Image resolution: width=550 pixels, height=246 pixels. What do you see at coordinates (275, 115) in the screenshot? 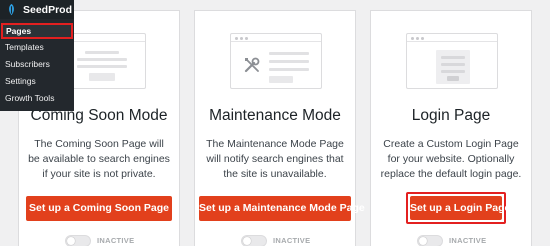
I see `card-title: Maintenance Mode` at bounding box center [275, 115].